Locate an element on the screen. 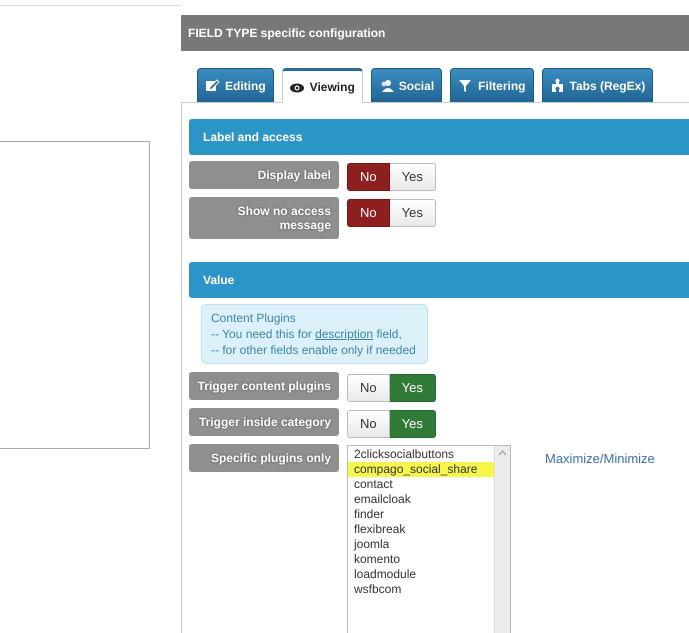 Image resolution: width=689 pixels, height=633 pixels. field-label: Display label is located at coordinates (264, 175).